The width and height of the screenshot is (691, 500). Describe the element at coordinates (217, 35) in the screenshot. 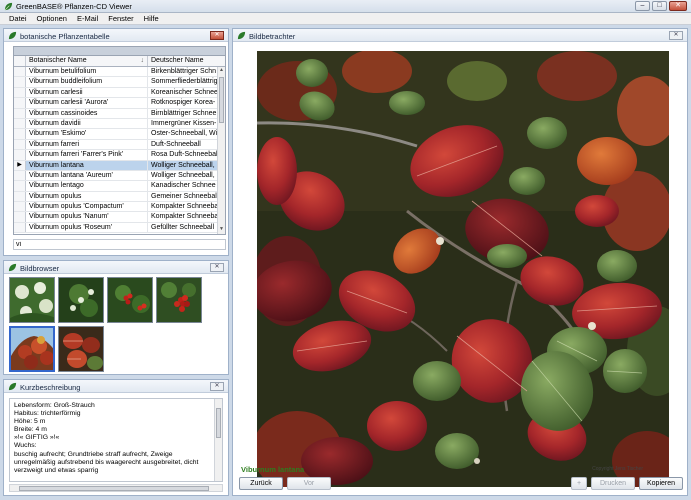

I see `close-plant-table-button: ✕` at that location.